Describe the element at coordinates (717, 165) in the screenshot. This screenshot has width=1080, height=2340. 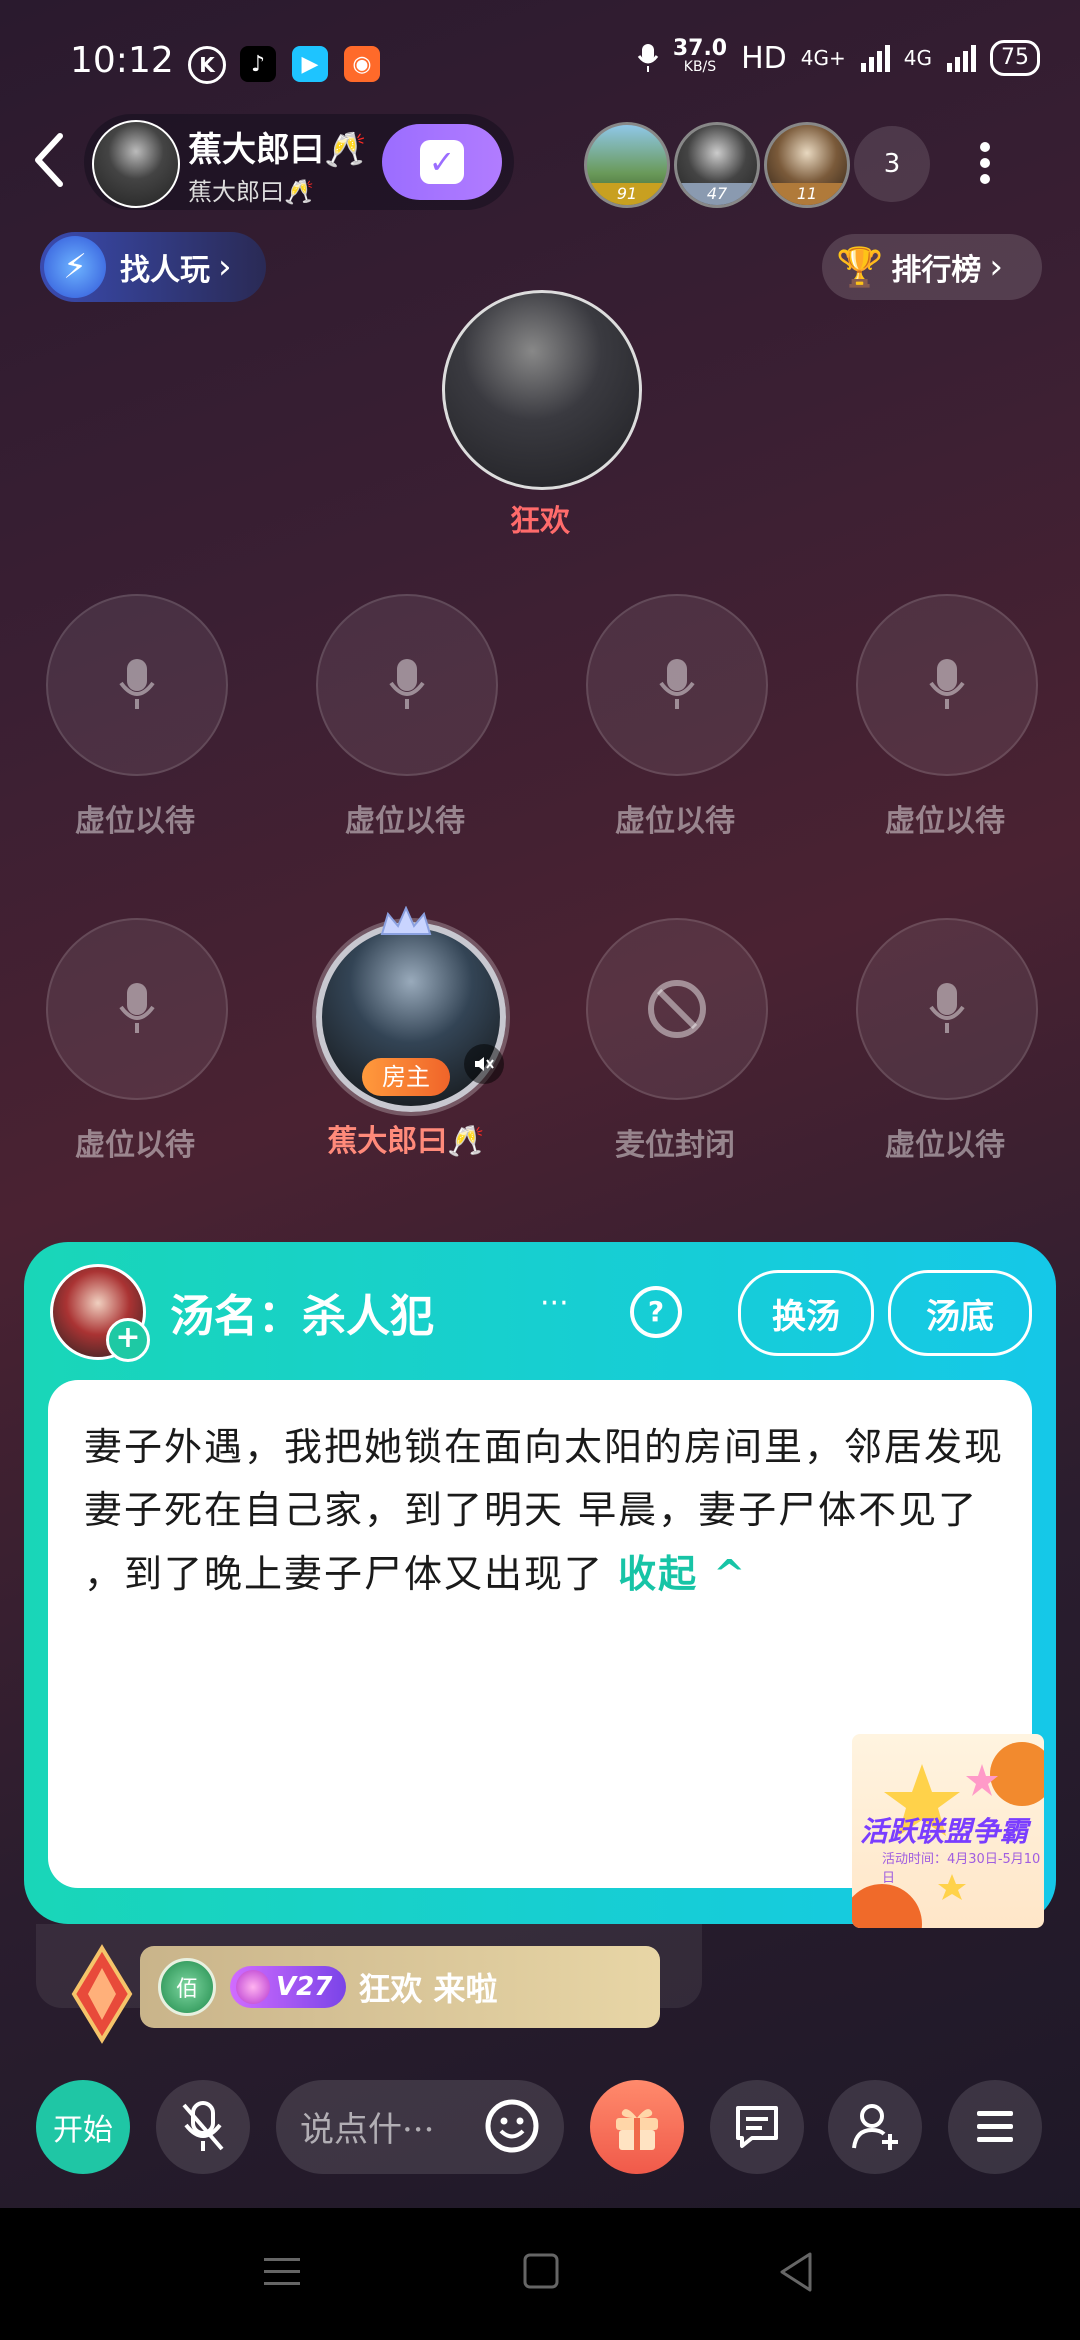
I see `viewer-avatar-2: 47` at that location.